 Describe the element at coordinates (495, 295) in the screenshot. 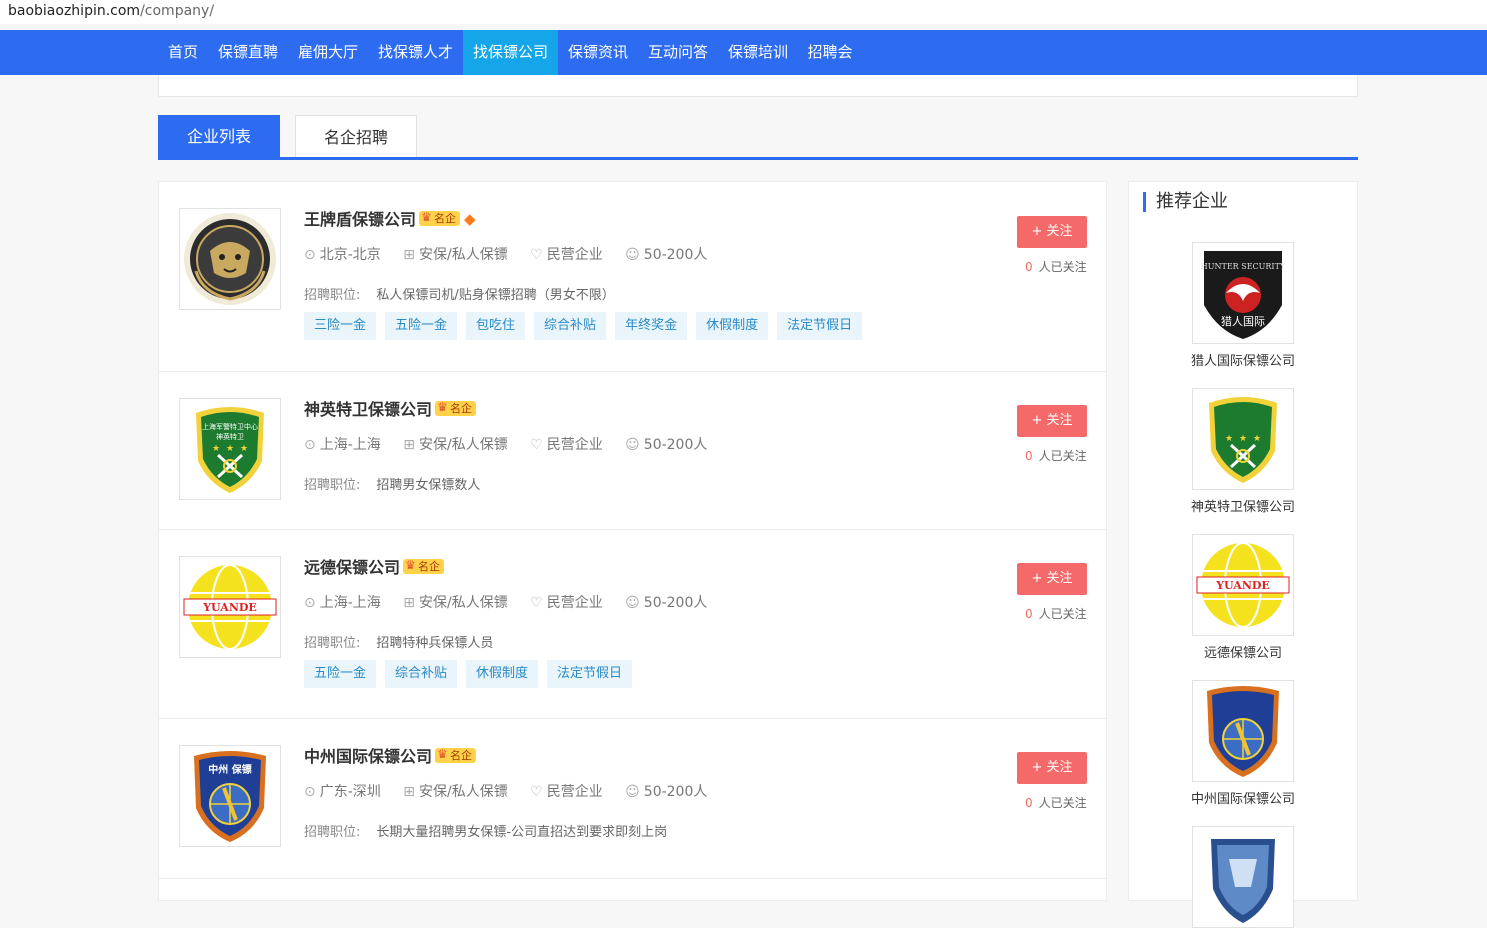

I see `jobs-text: 私人保镖司机/贴身保镖招聘（男女不限）` at that location.